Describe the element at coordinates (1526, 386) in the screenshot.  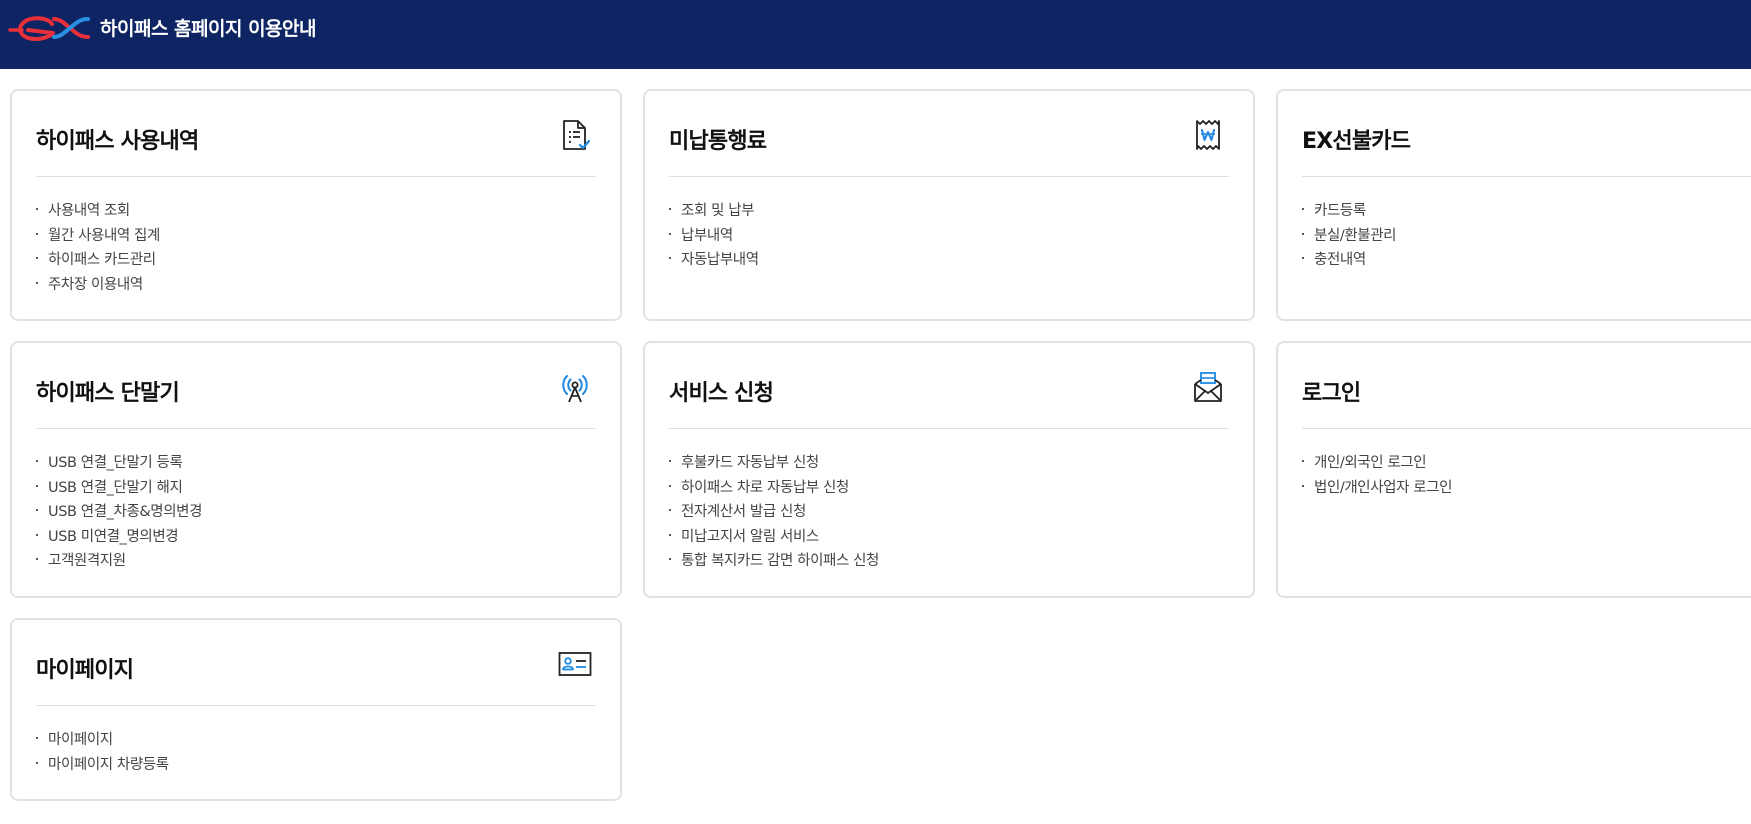
I see `card-header: 로그인` at that location.